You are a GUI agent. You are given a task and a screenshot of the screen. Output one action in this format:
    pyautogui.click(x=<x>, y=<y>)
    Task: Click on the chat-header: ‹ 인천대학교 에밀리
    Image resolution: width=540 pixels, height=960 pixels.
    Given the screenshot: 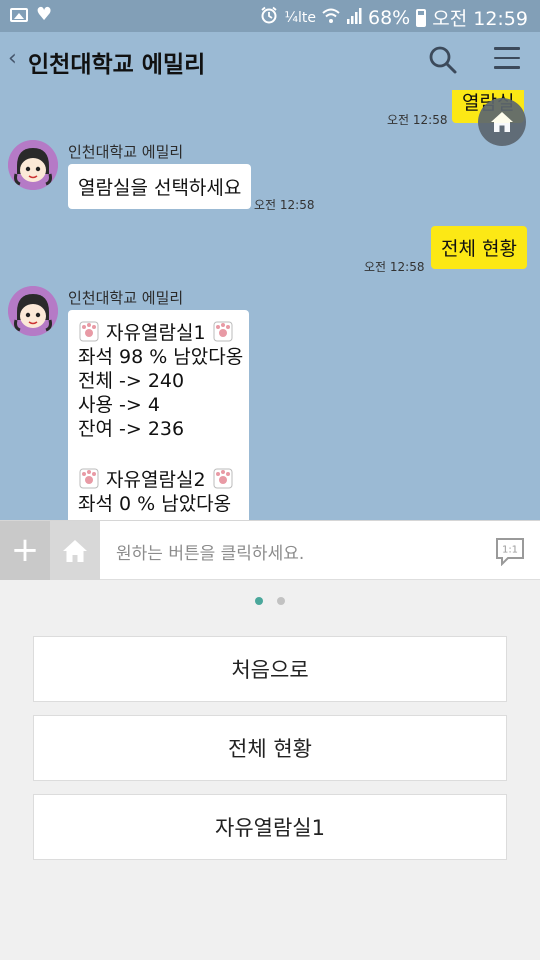 What is the action you would take?
    pyautogui.click(x=270, y=61)
    